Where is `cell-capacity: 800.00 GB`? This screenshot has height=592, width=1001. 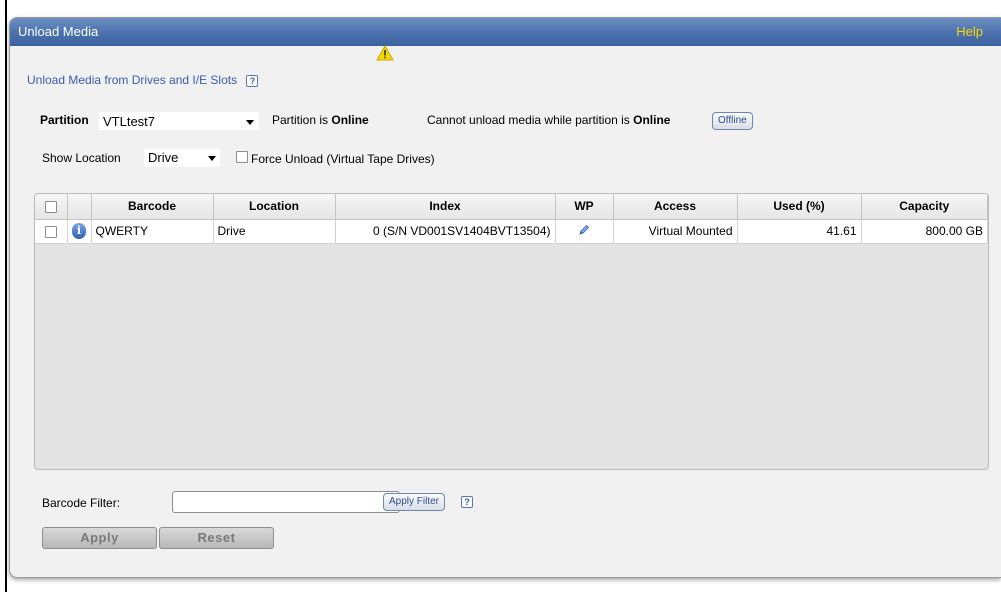 cell-capacity: 800.00 GB is located at coordinates (924, 231).